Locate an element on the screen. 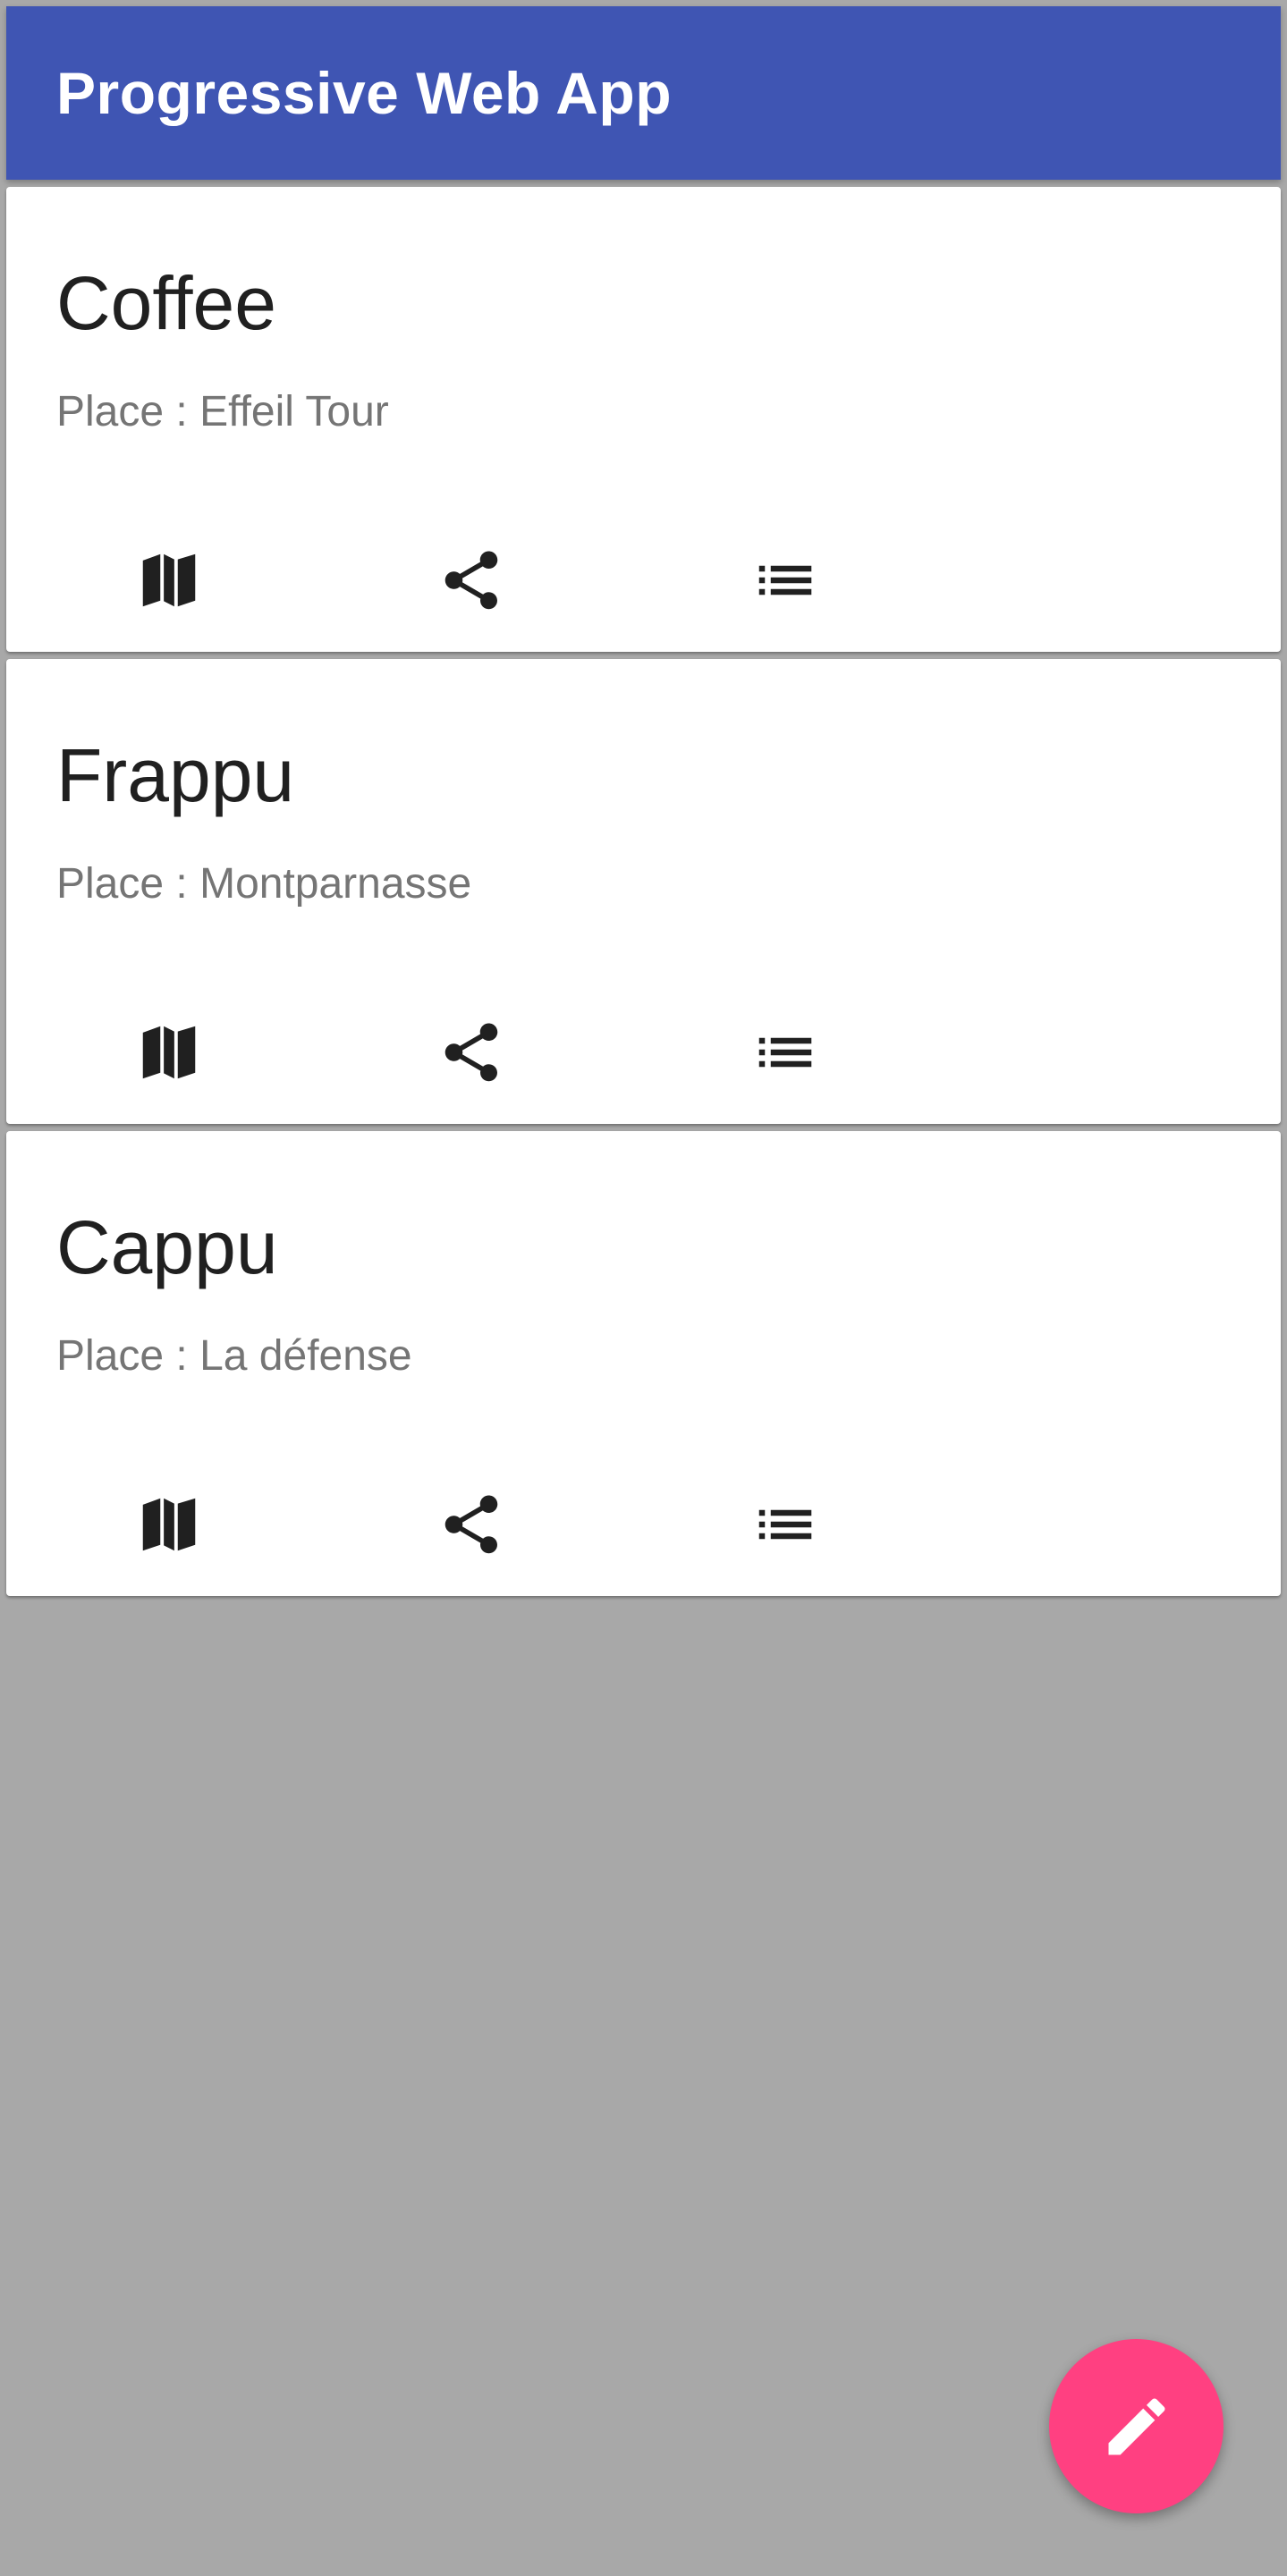 The height and width of the screenshot is (2576, 1287). card-title: Frappu is located at coordinates (175, 775).